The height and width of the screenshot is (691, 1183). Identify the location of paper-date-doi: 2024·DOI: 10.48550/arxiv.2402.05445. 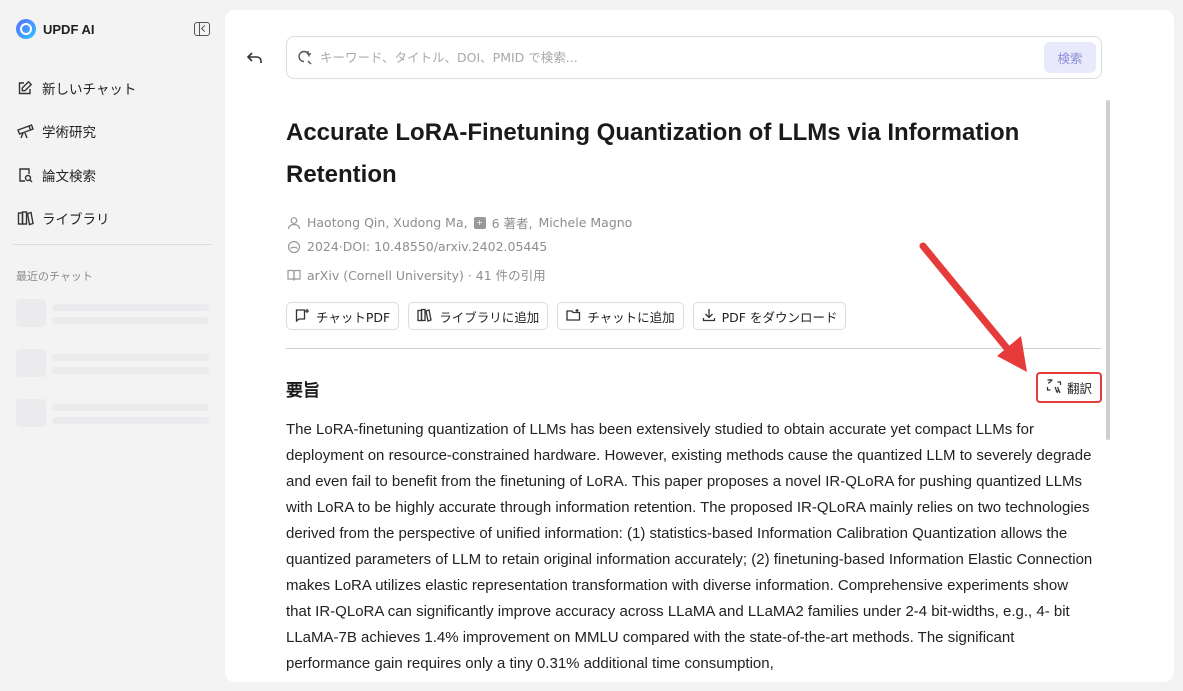
(416, 246).